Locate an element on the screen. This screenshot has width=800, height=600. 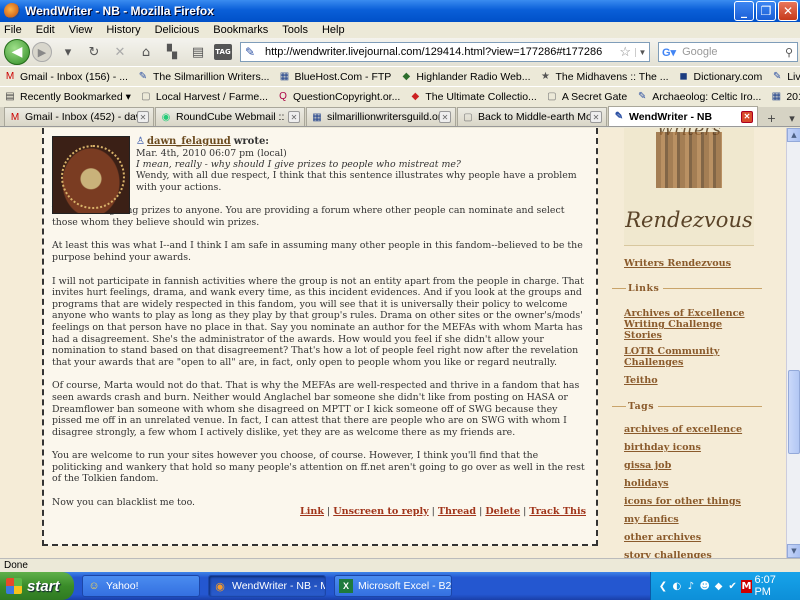
scroll-up-icon: ▲ is located at coordinates (793, 135).